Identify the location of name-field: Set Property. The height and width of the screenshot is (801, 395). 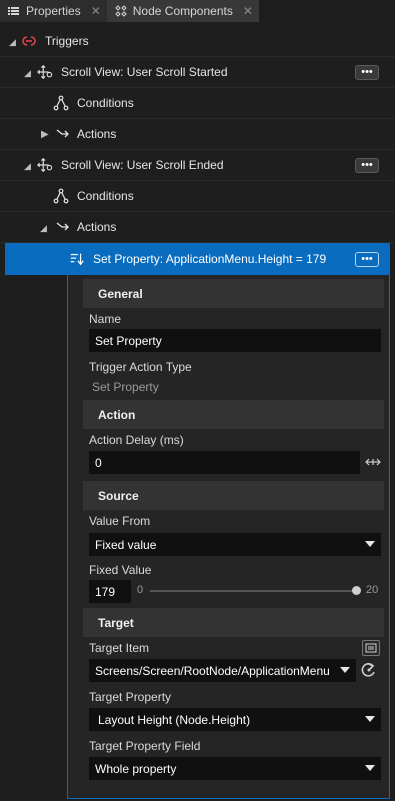
(235, 340).